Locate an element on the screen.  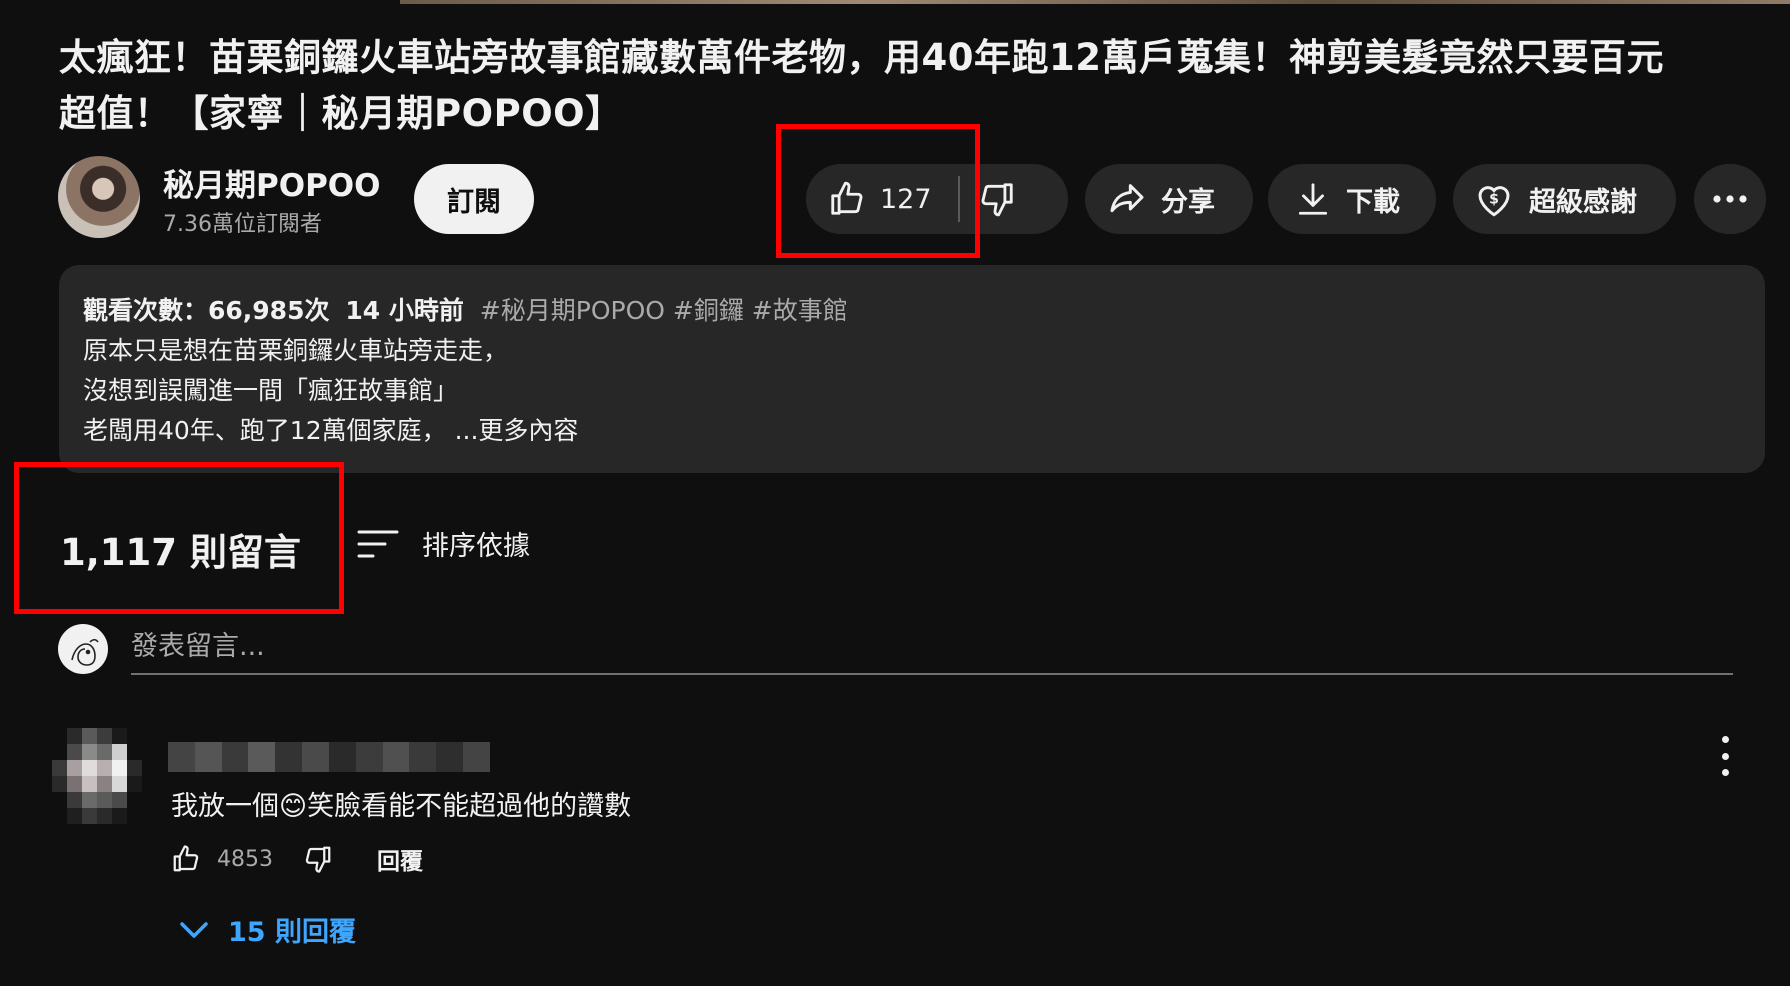
video-title-line2: 超值！【家寧｜秘月期POPOO】 is located at coordinates (341, 113).